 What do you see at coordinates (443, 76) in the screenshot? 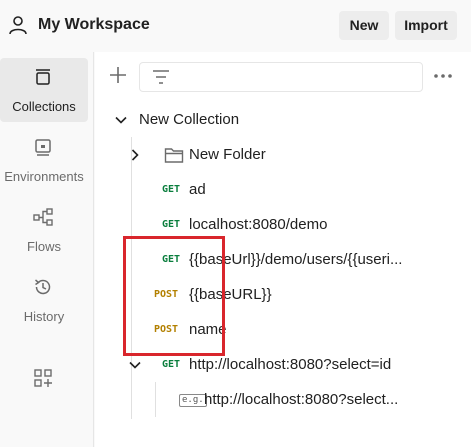
I see `more-options-icon` at bounding box center [443, 76].